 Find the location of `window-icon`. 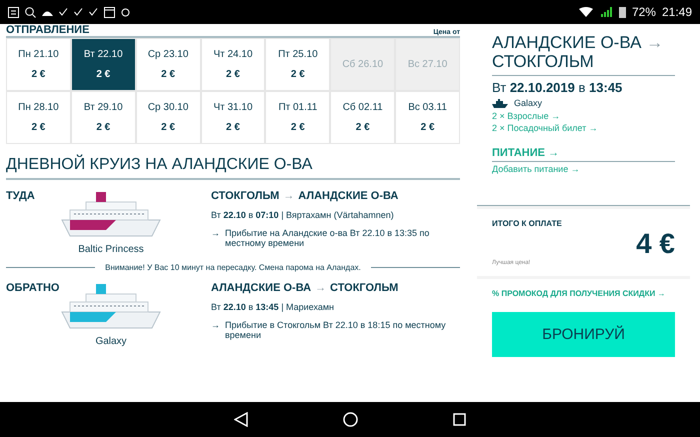

window-icon is located at coordinates (109, 12).